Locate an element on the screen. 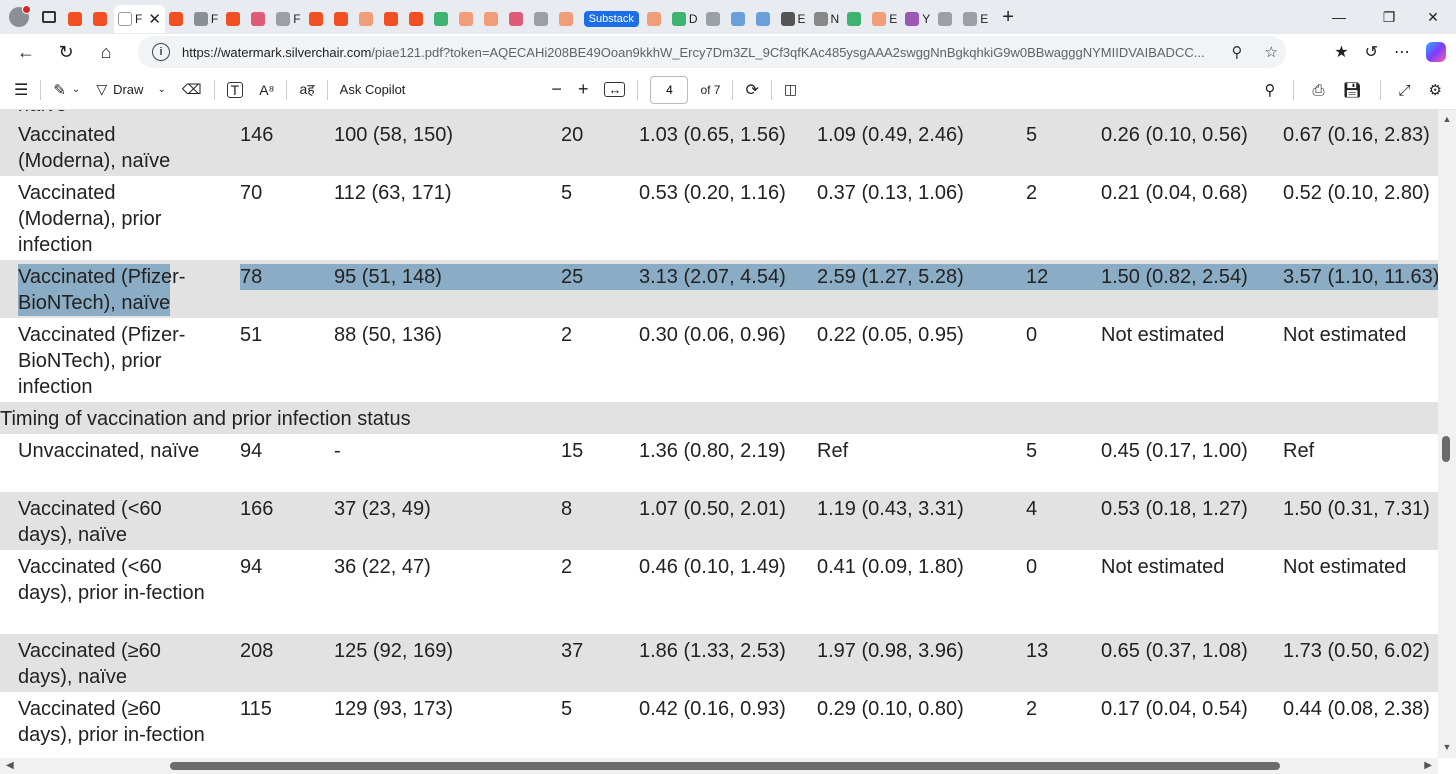  divider is located at coordinates (214, 89).